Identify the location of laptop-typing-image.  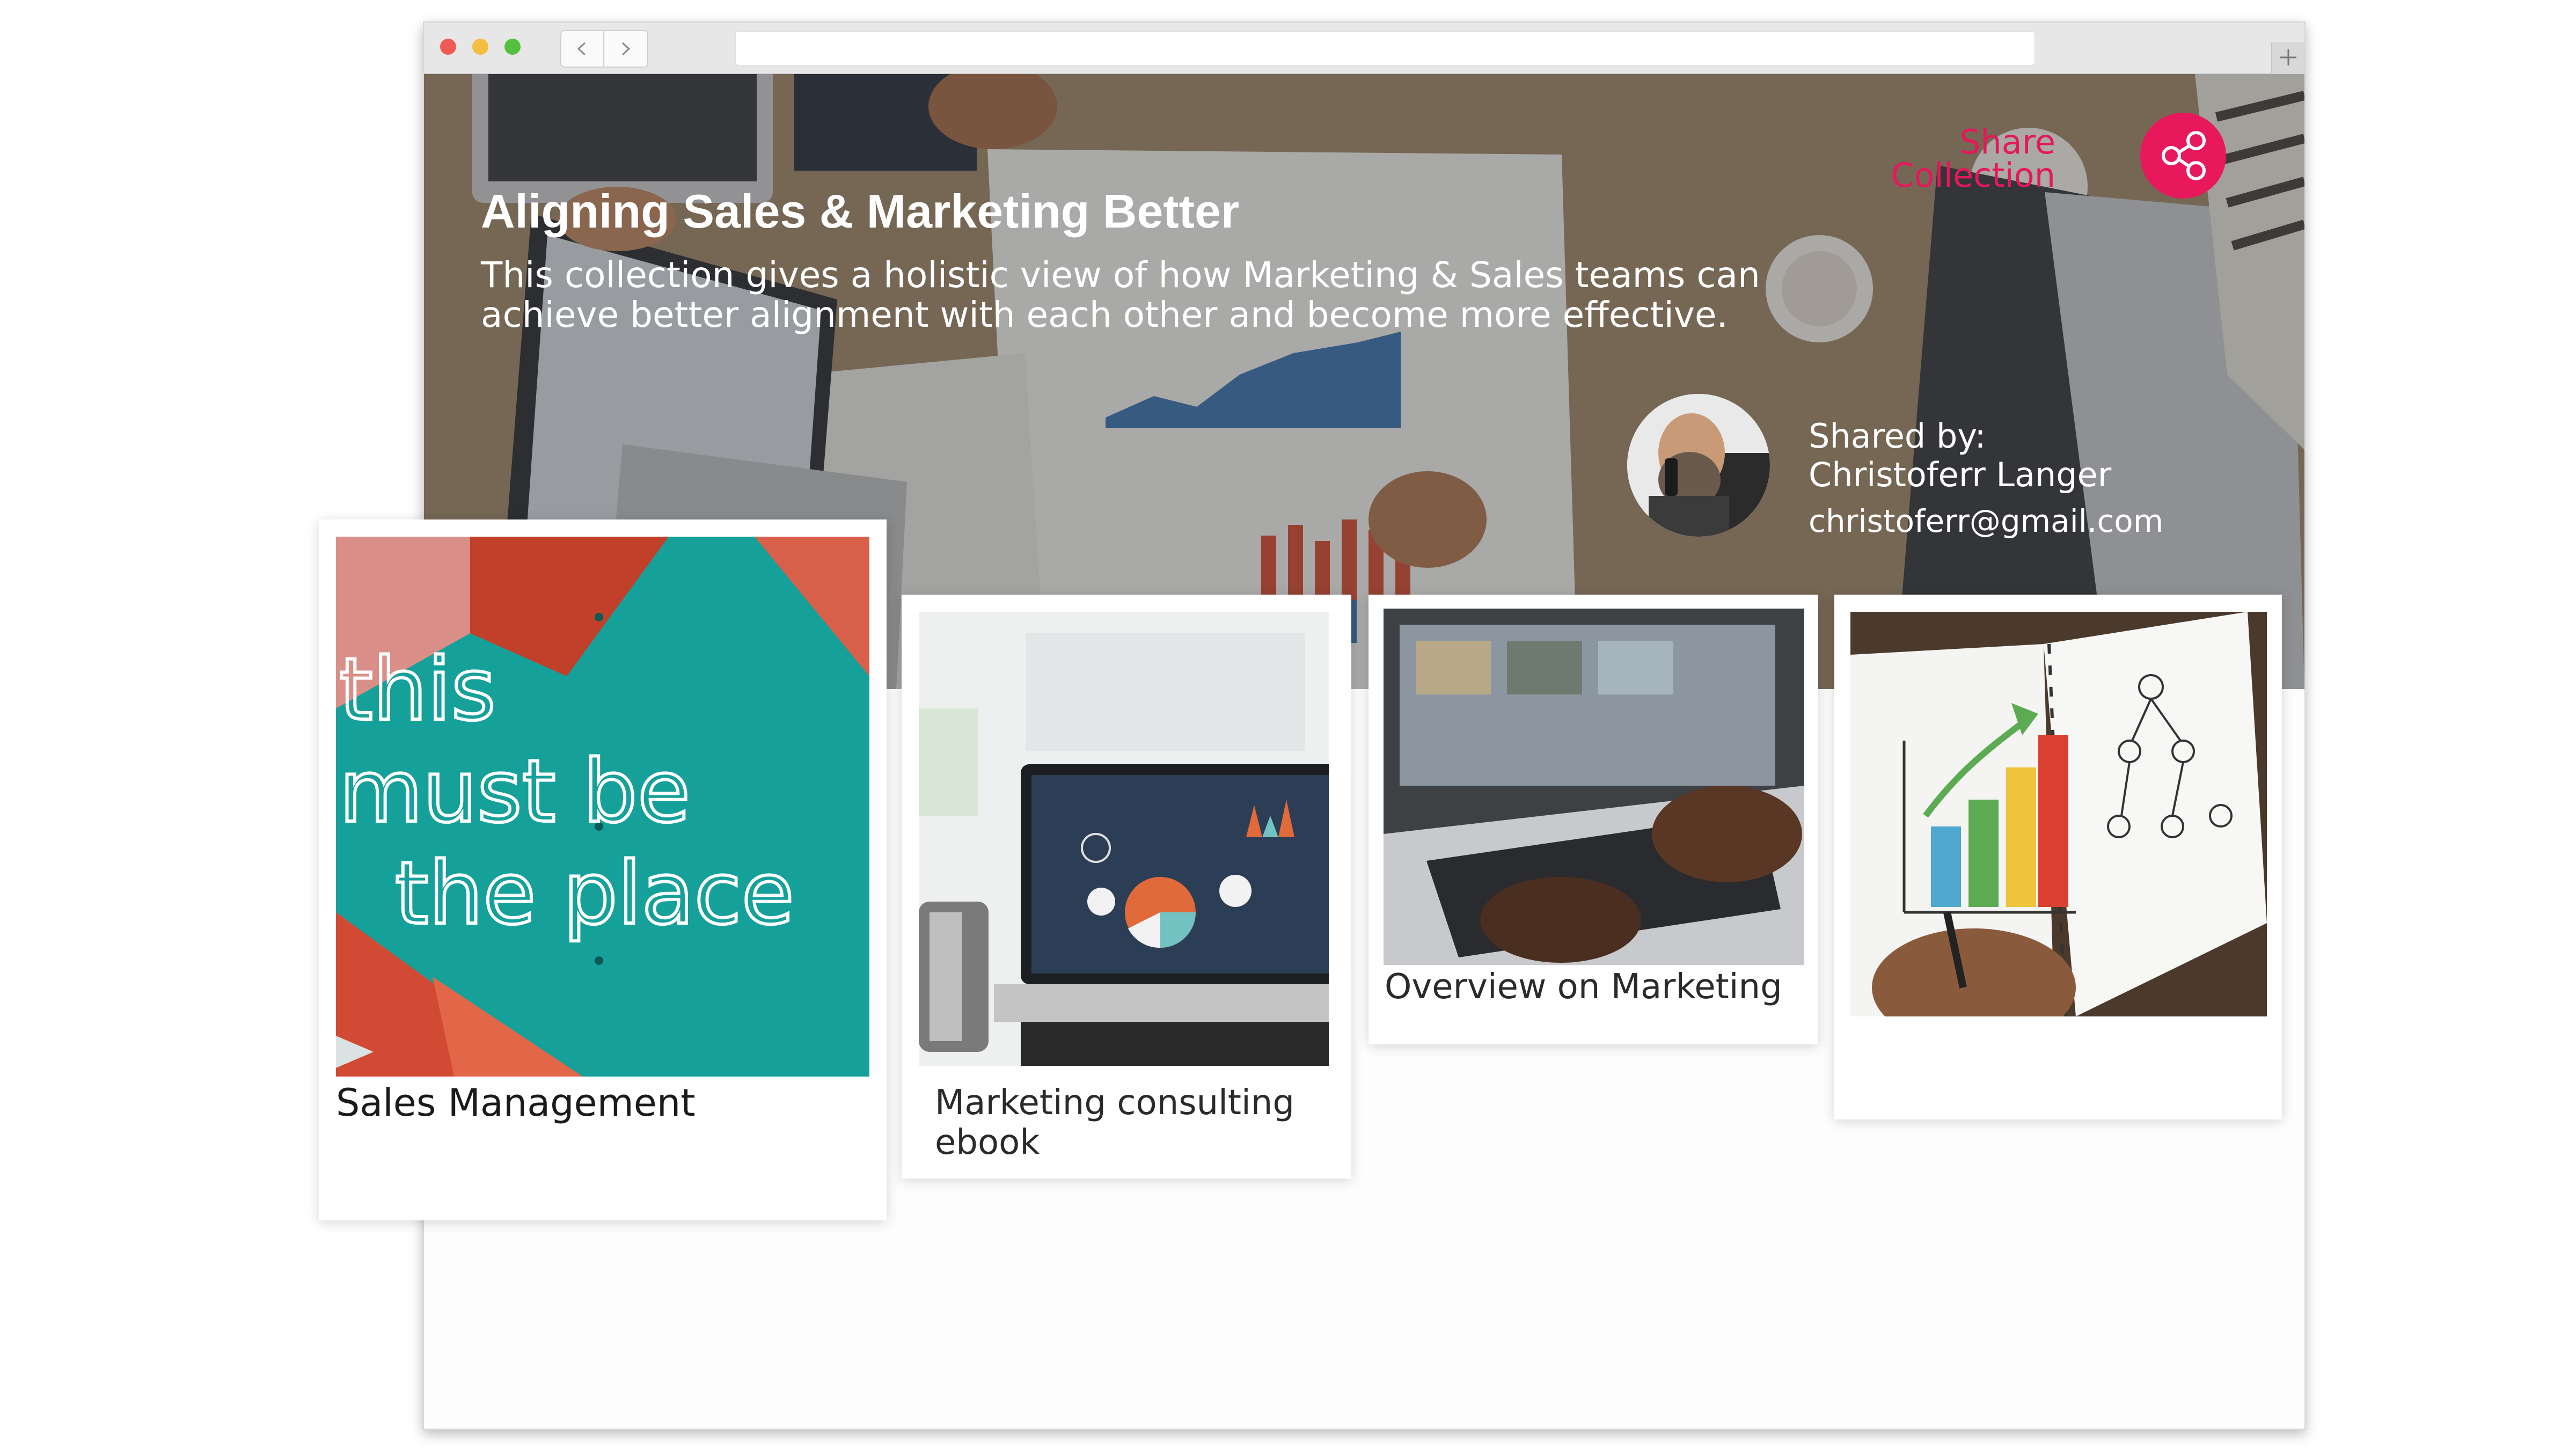
(1594, 787).